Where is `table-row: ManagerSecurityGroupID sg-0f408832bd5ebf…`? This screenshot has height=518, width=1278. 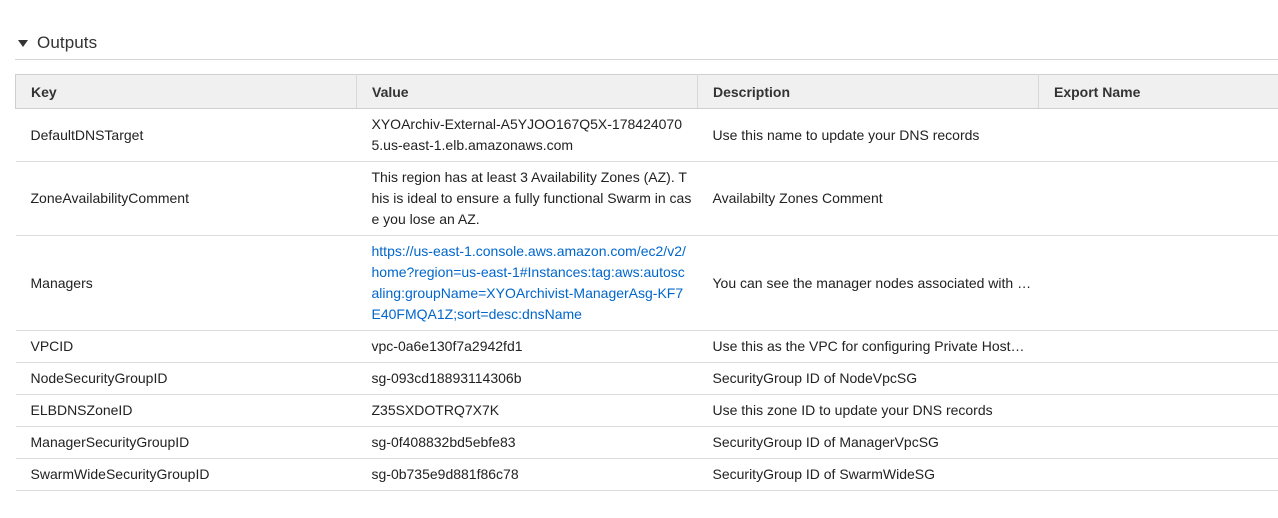 table-row: ManagerSecurityGroupID sg-0f408832bd5ebf… is located at coordinates (646, 442).